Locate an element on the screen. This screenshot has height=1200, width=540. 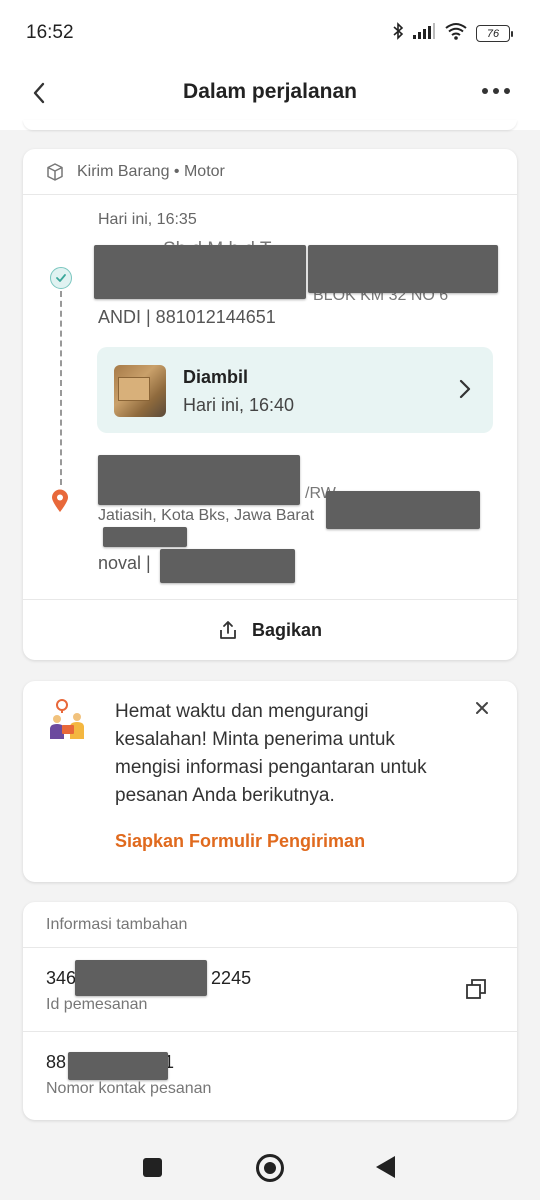
prepare-form-link: Siapkan Formulir Pengiriman is located at coordinates (240, 841).